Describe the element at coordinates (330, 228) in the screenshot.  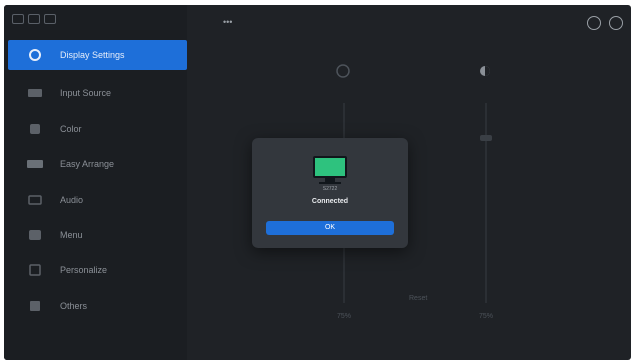
I see `ok-button: OK` at that location.